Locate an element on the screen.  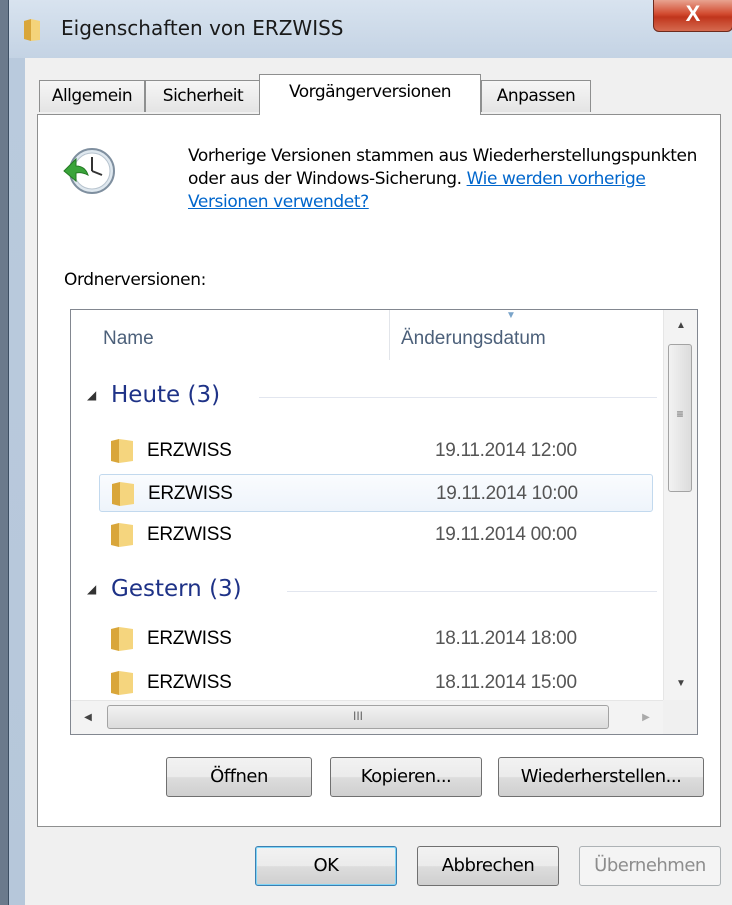
horizontal-scrollbar: ◀ III ▶ is located at coordinates (367, 717).